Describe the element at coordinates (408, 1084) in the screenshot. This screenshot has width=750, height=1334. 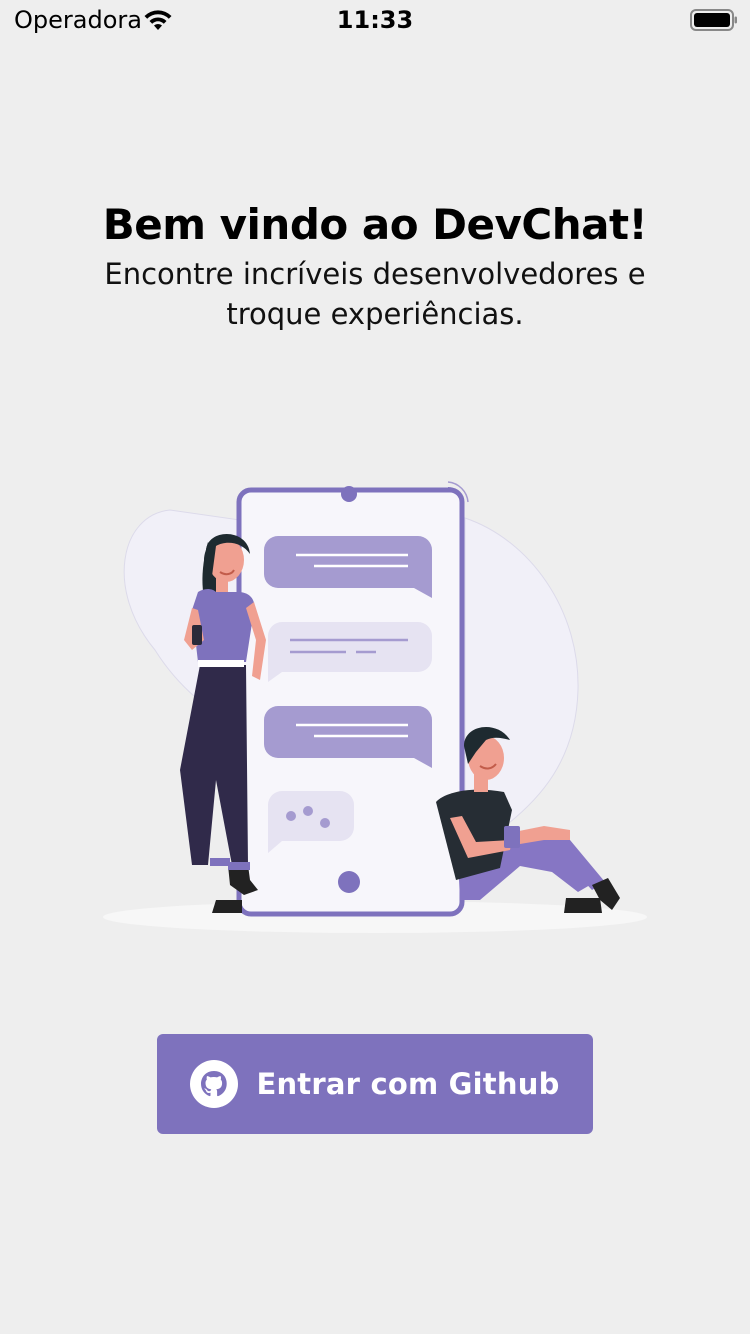
I see `github-login-label: Entrar com Github` at that location.